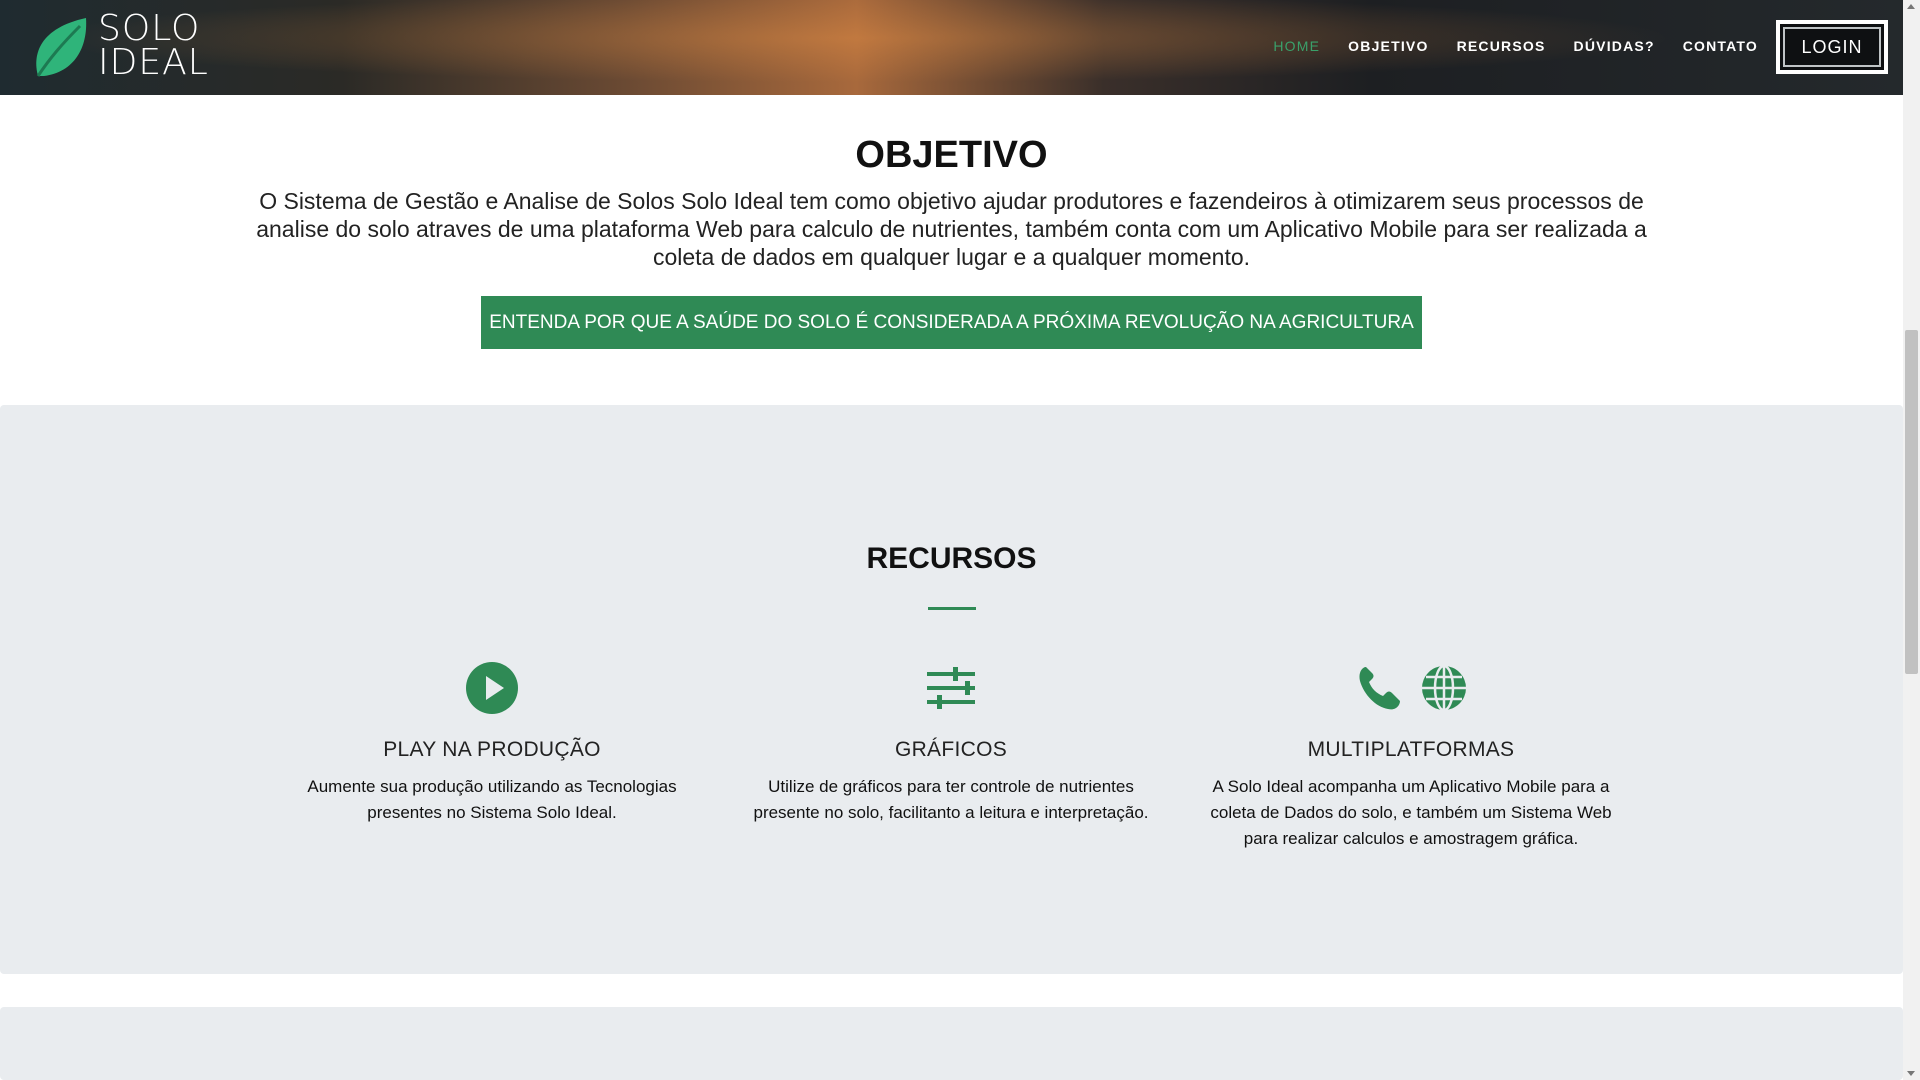 This screenshot has height=1080, width=1920. What do you see at coordinates (1296, 46) in the screenshot?
I see `nav-home: HOME` at bounding box center [1296, 46].